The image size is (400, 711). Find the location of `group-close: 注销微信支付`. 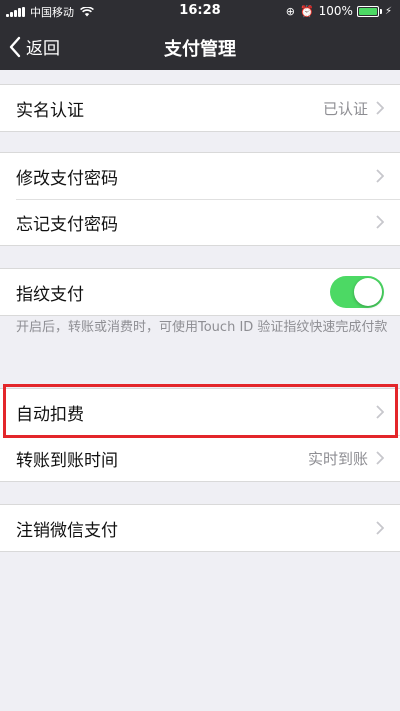

group-close: 注销微信支付 is located at coordinates (200, 528).